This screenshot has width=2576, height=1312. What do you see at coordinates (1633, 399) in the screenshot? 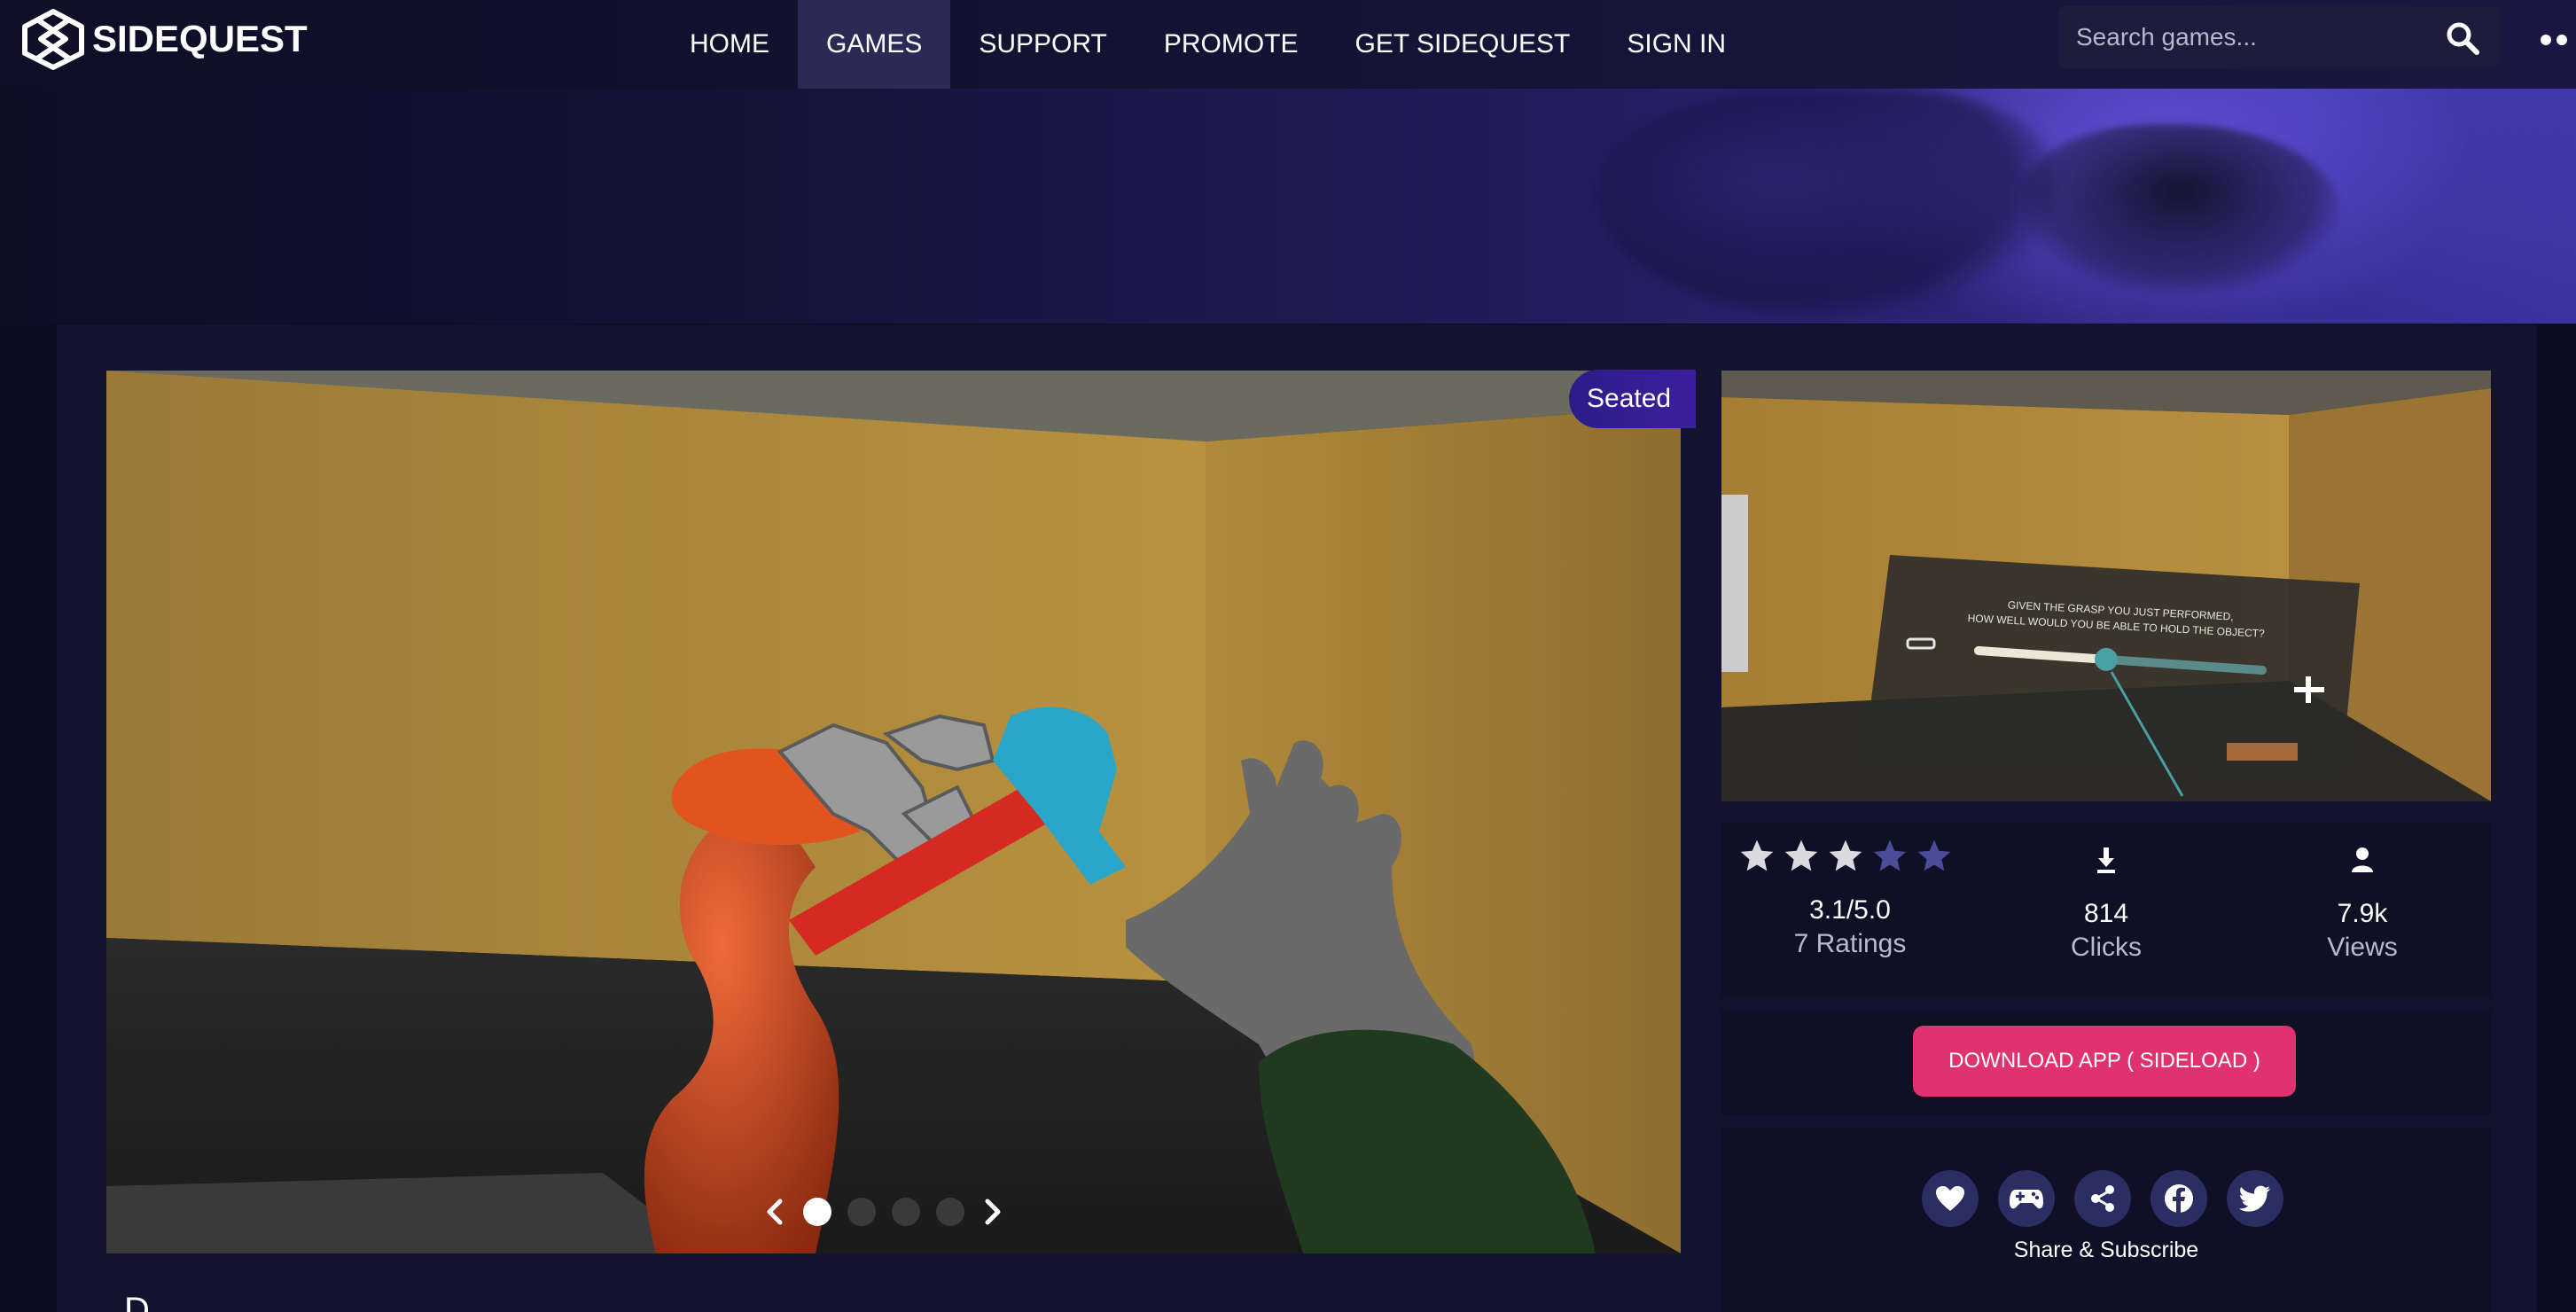
I see `seated-badge: Seated` at bounding box center [1633, 399].